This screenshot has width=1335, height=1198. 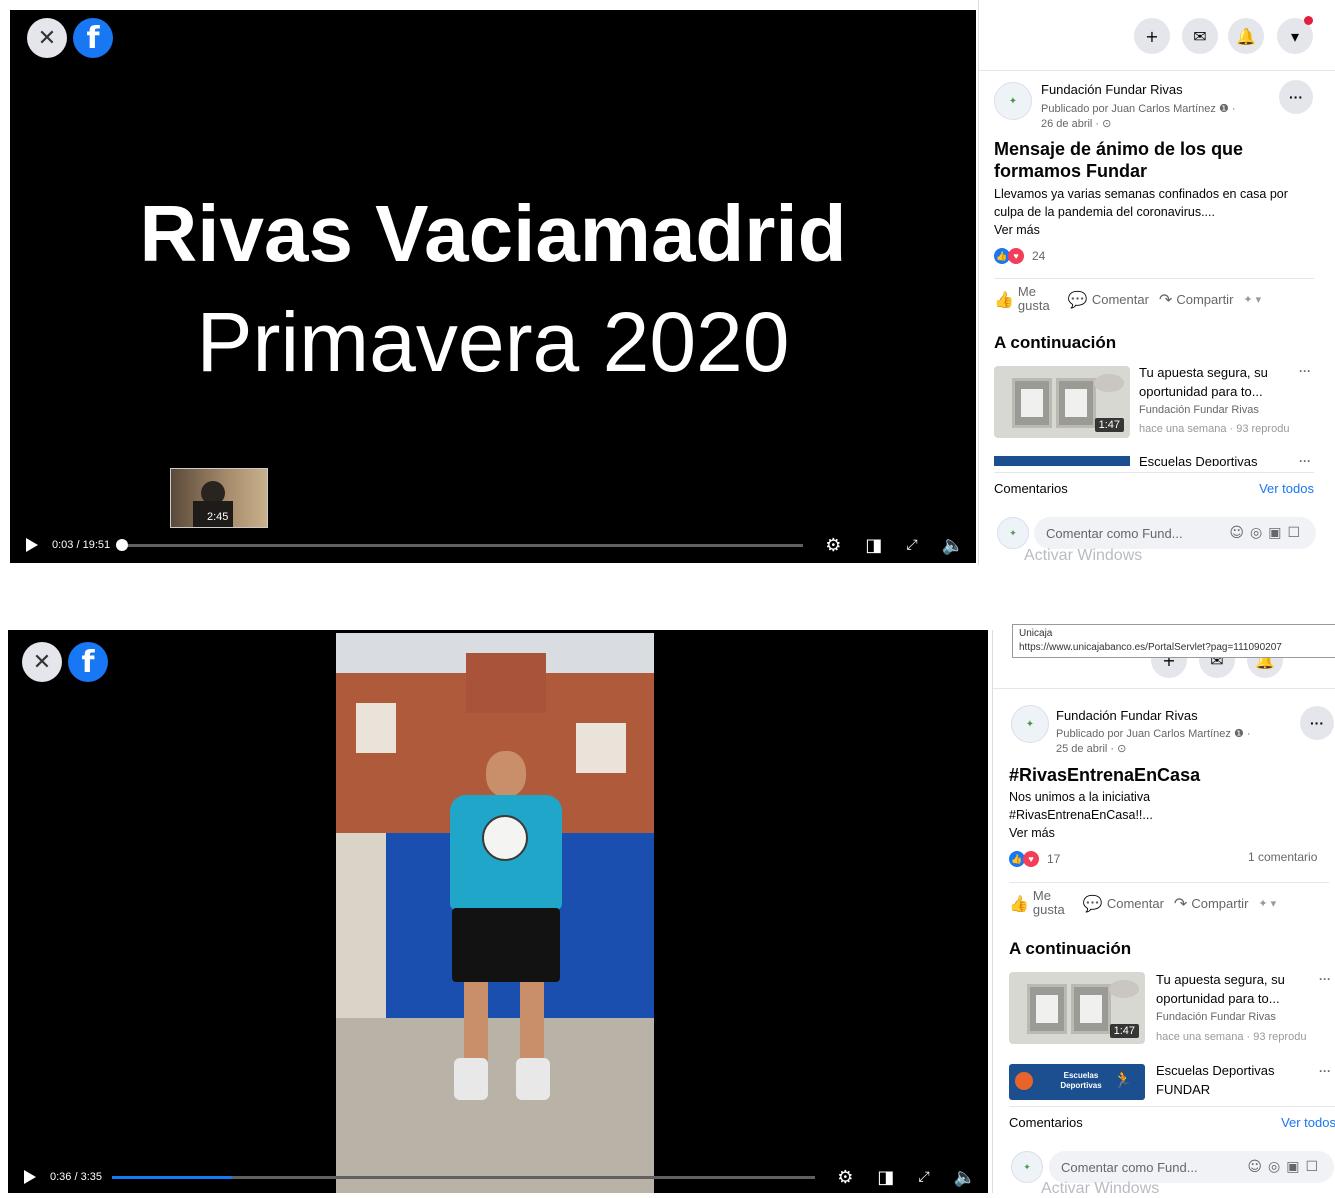 What do you see at coordinates (1100, 1188) in the screenshot?
I see `windows-watermark: Activar Windows` at bounding box center [1100, 1188].